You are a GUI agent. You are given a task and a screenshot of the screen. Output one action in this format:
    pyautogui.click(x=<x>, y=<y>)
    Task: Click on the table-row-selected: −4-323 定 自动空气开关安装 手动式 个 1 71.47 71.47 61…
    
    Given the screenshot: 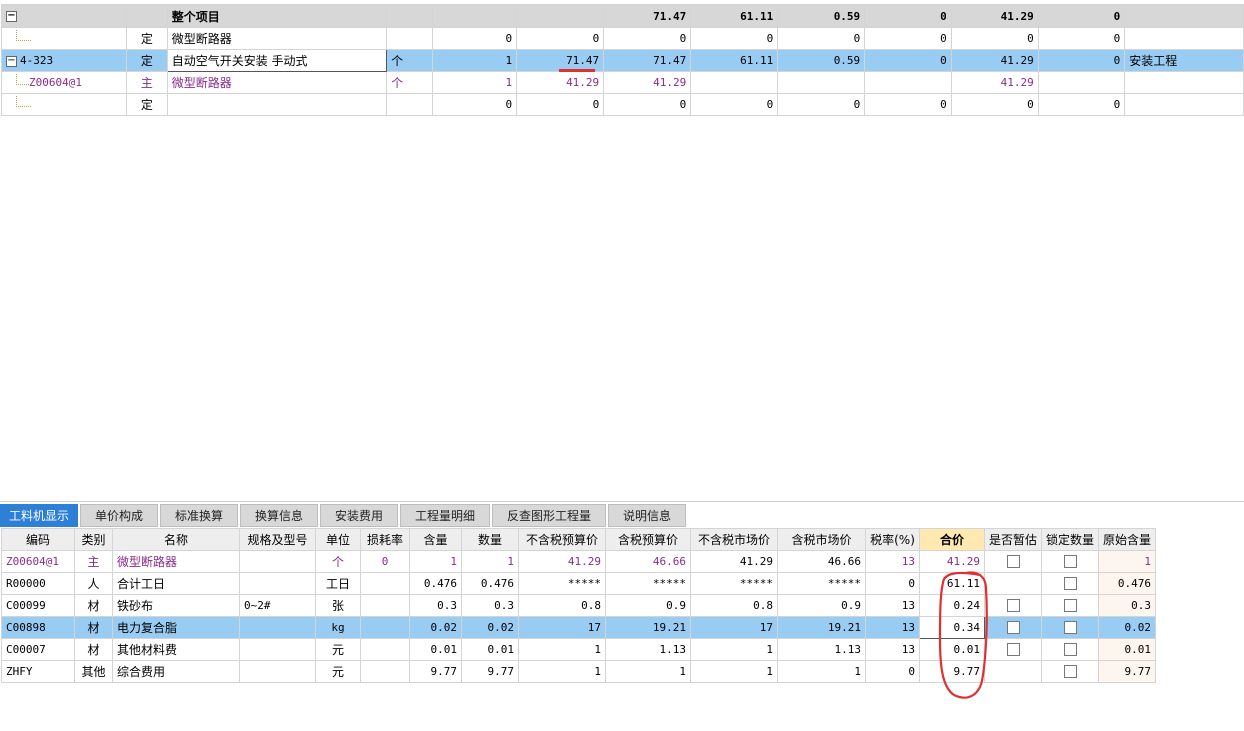 What is the action you would take?
    pyautogui.click(x=622, y=60)
    